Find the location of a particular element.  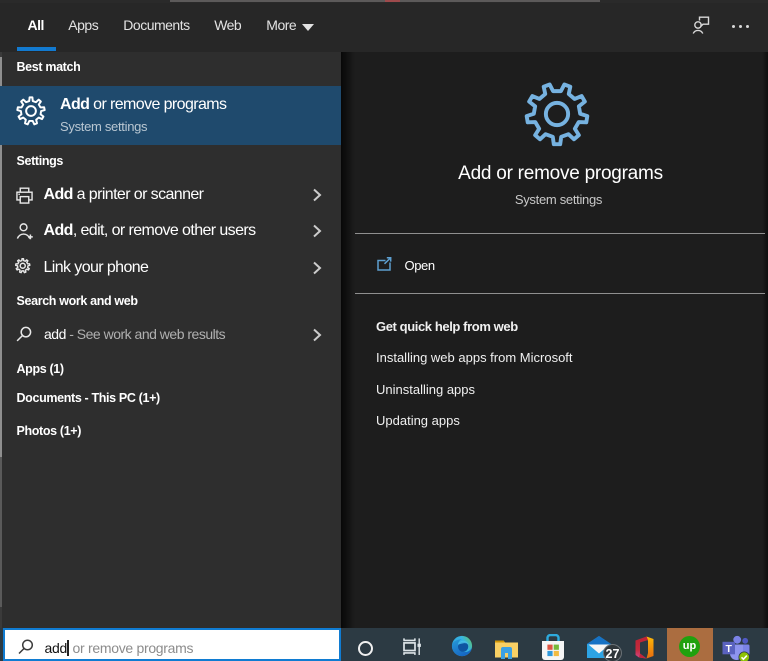

svg-text: T is located at coordinates (728, 649).